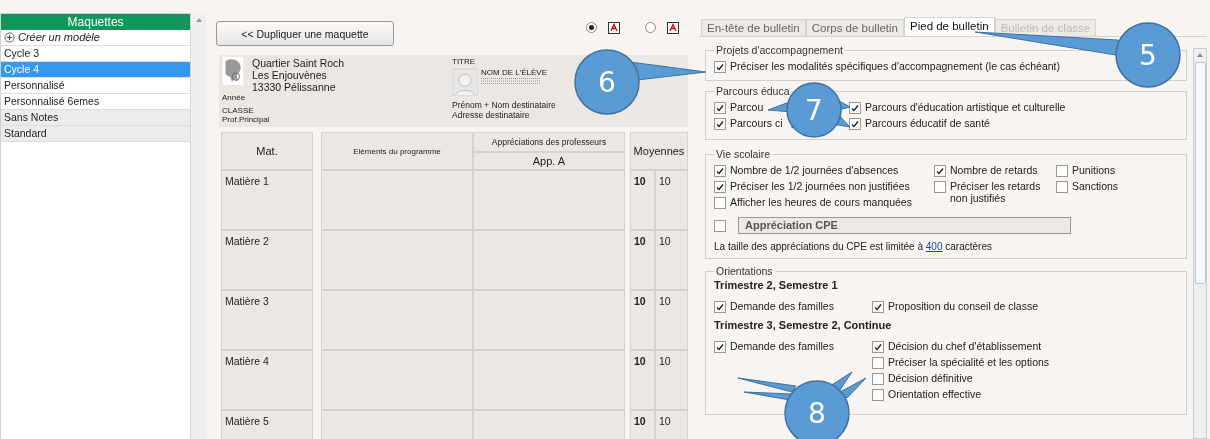  Describe the element at coordinates (267, 260) in the screenshot. I see `table-cell: Matière 2` at that location.